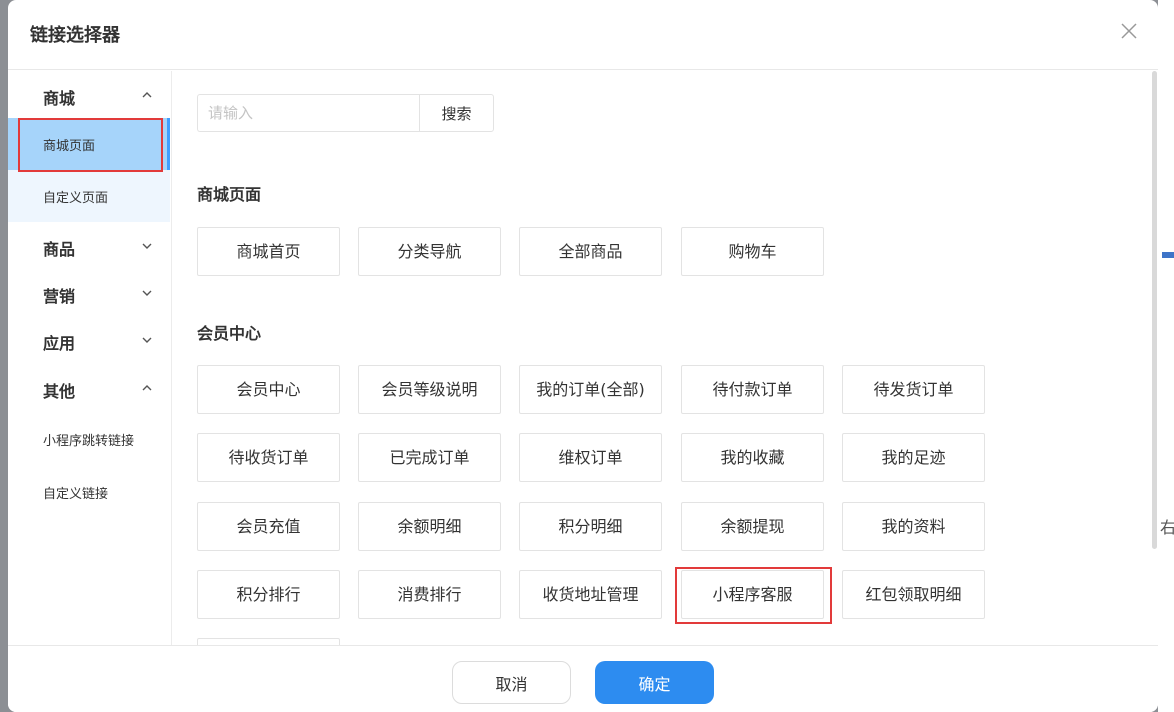  Describe the element at coordinates (229, 333) in the screenshot. I see `section-title-member-center: 会员中心` at that location.